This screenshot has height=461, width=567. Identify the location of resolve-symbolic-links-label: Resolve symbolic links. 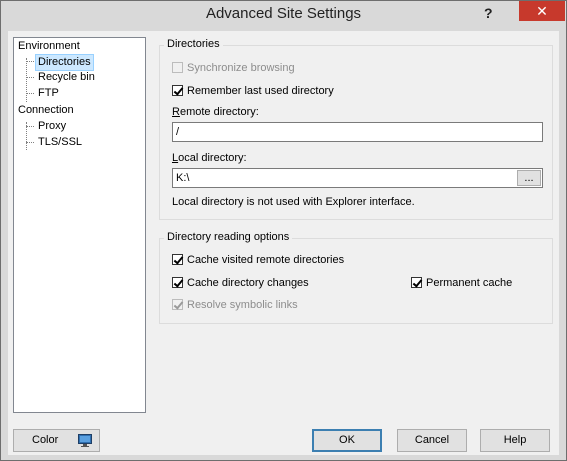
(242, 305).